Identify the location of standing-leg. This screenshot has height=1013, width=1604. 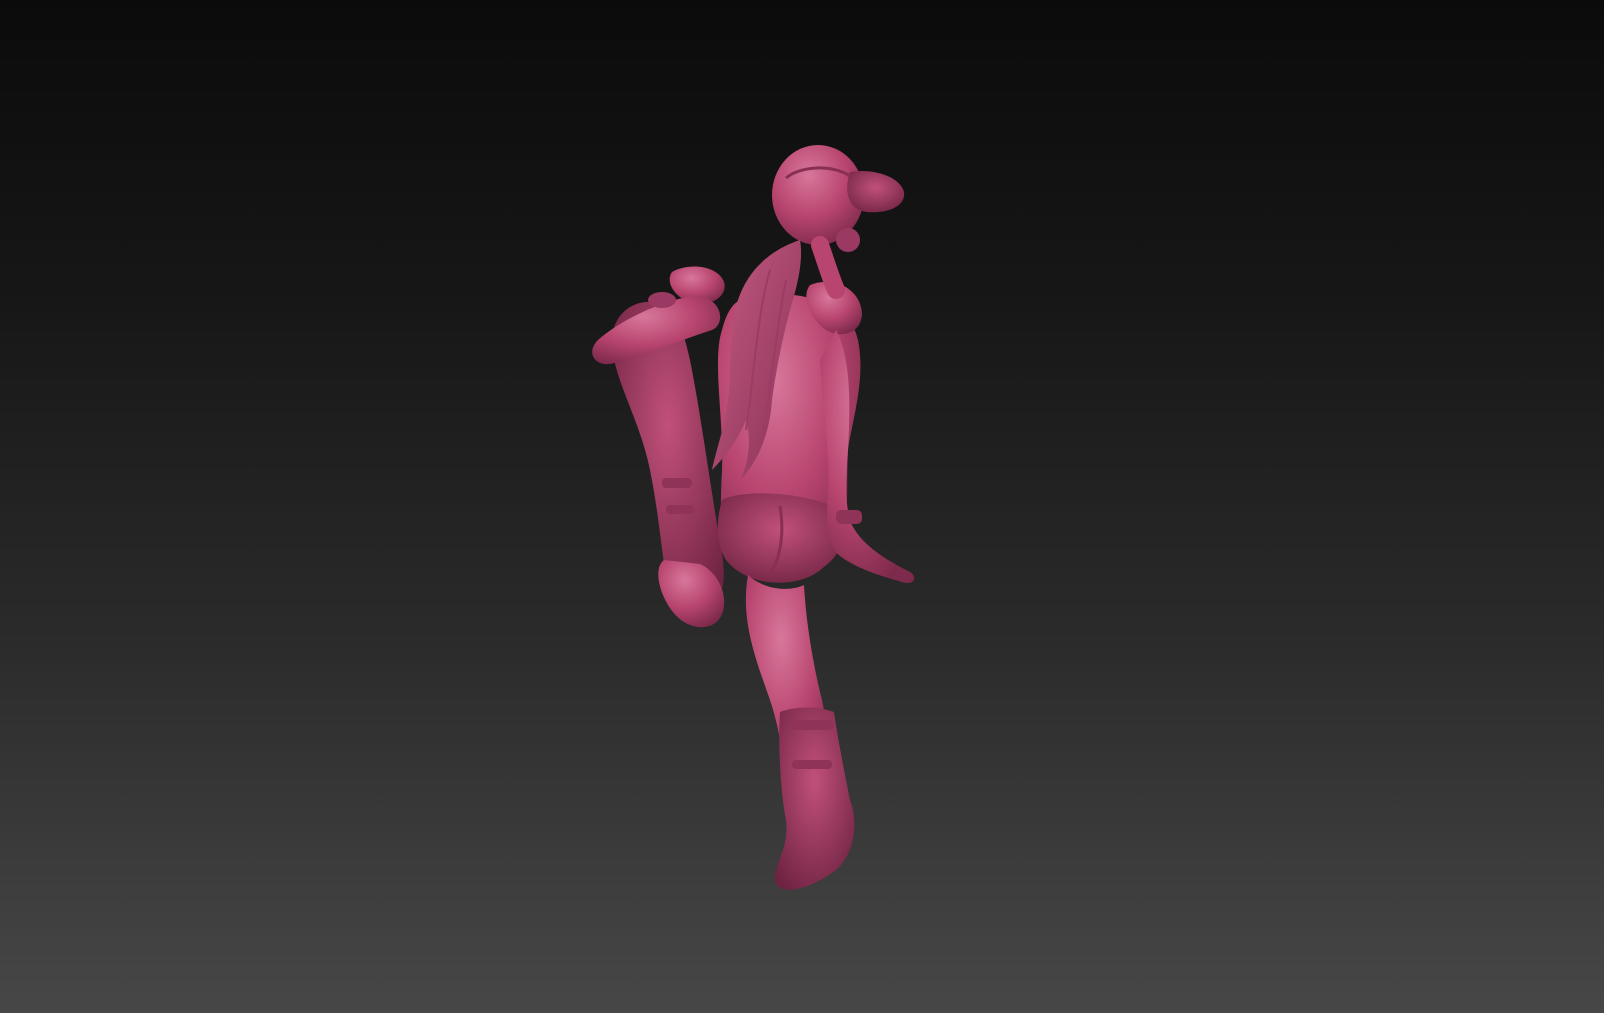
(800, 732).